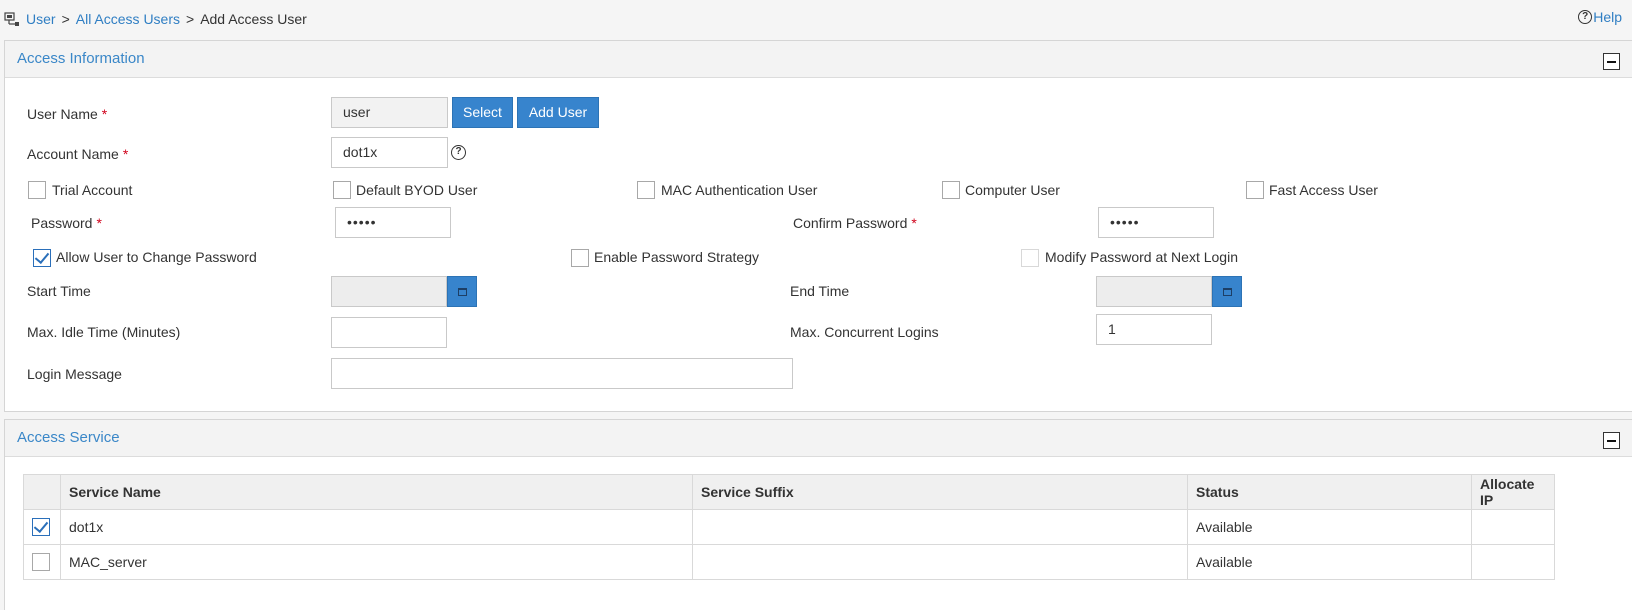 Image resolution: width=1632 pixels, height=610 pixels. Describe the element at coordinates (156, 257) in the screenshot. I see `allow-change-password-label: Allow User to Change Password` at that location.